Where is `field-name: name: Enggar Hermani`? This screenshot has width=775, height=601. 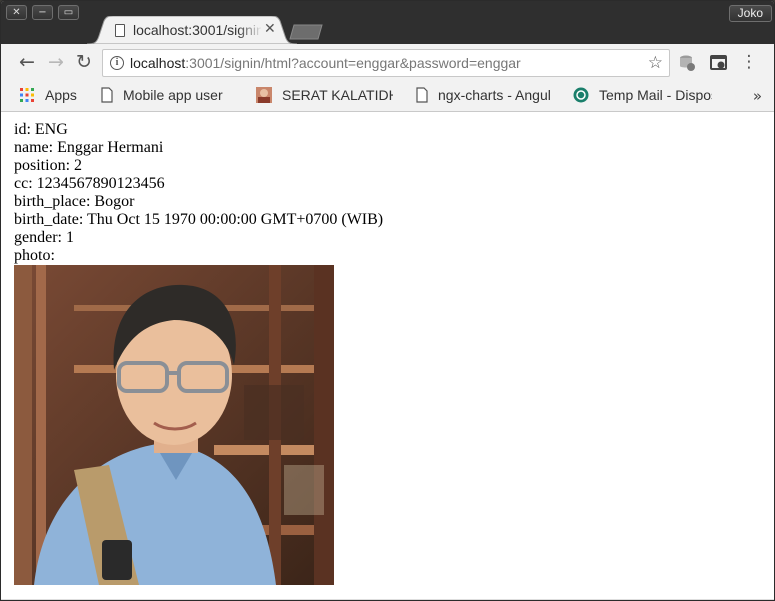
field-name: name: Enggar Hermani is located at coordinates (89, 147).